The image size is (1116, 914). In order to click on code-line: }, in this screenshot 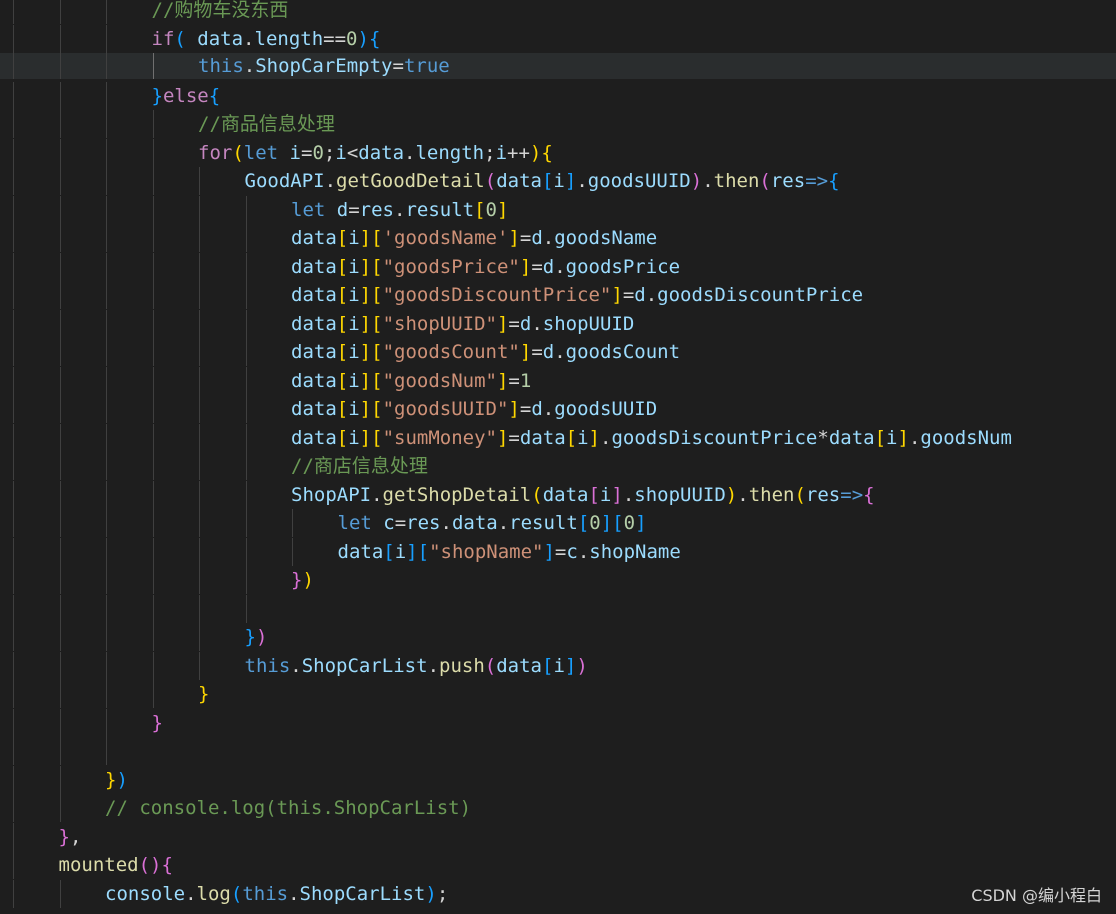, I will do `click(558, 836)`.